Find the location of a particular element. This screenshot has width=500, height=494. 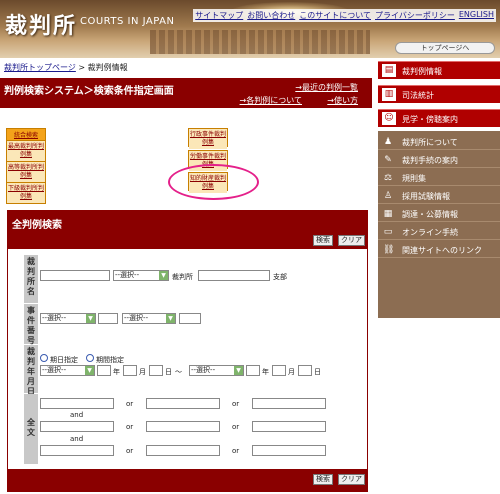

sidebar-item-label: 裁判手続の案内 is located at coordinates (430, 160).